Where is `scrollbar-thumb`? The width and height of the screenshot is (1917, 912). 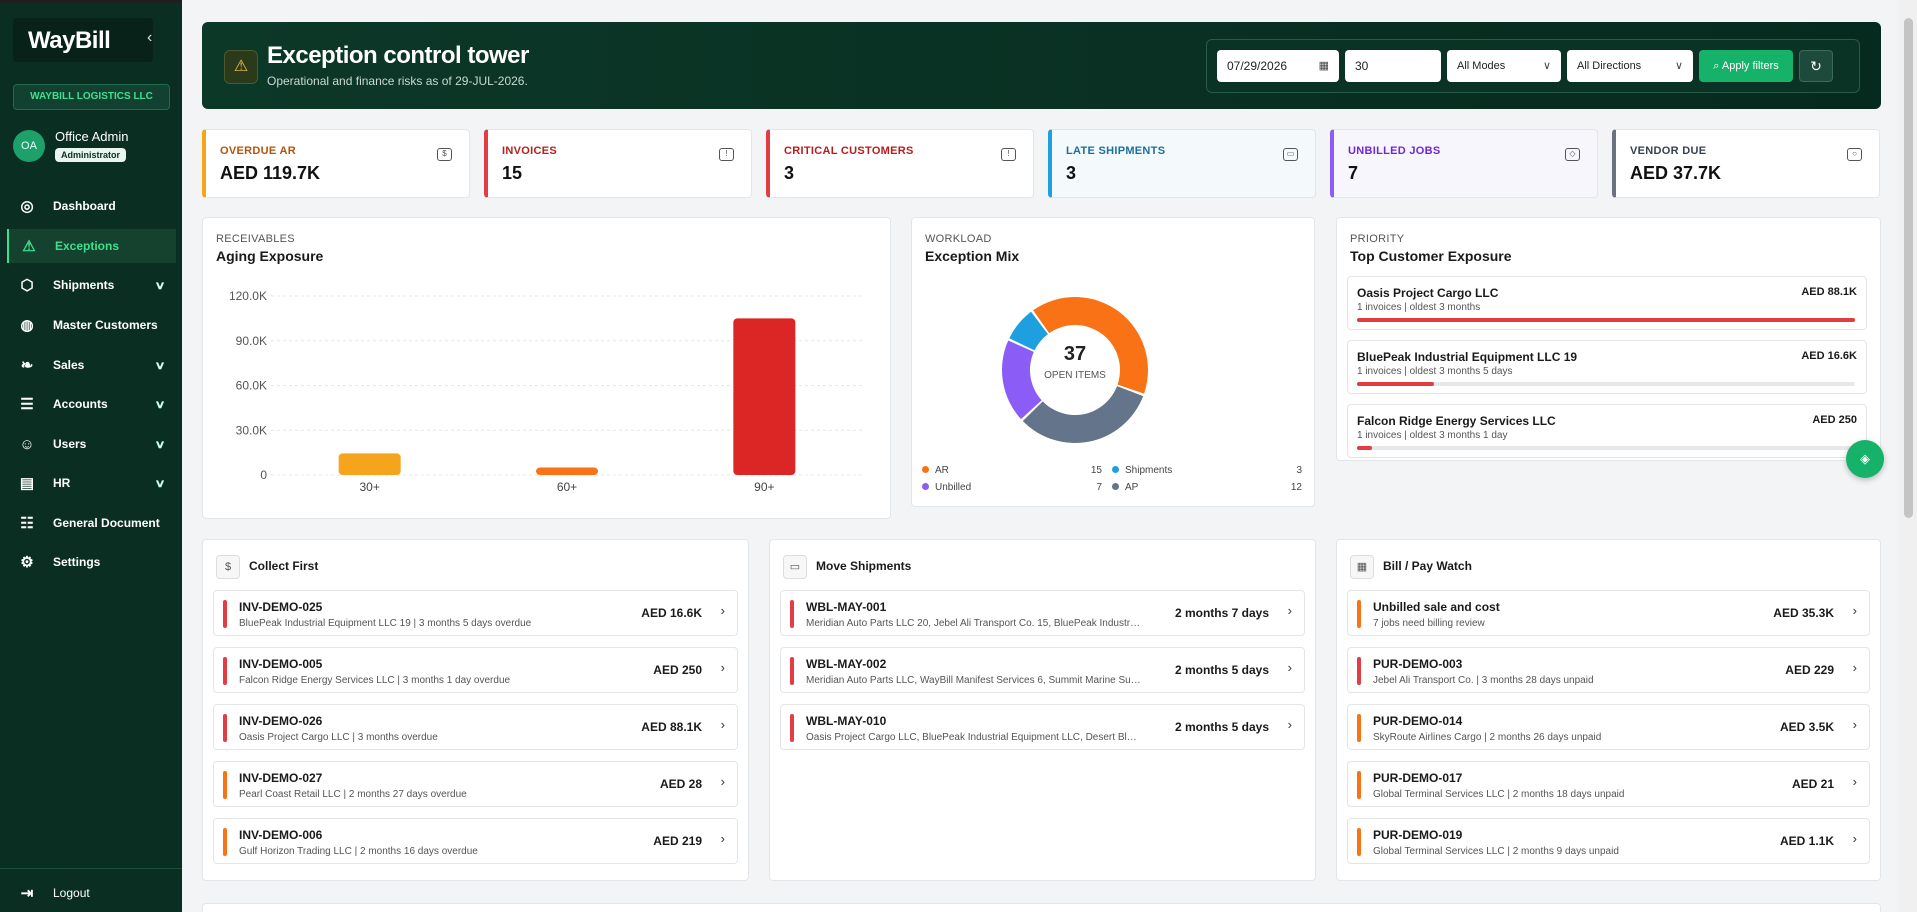
scrollbar-thumb is located at coordinates (1908, 268).